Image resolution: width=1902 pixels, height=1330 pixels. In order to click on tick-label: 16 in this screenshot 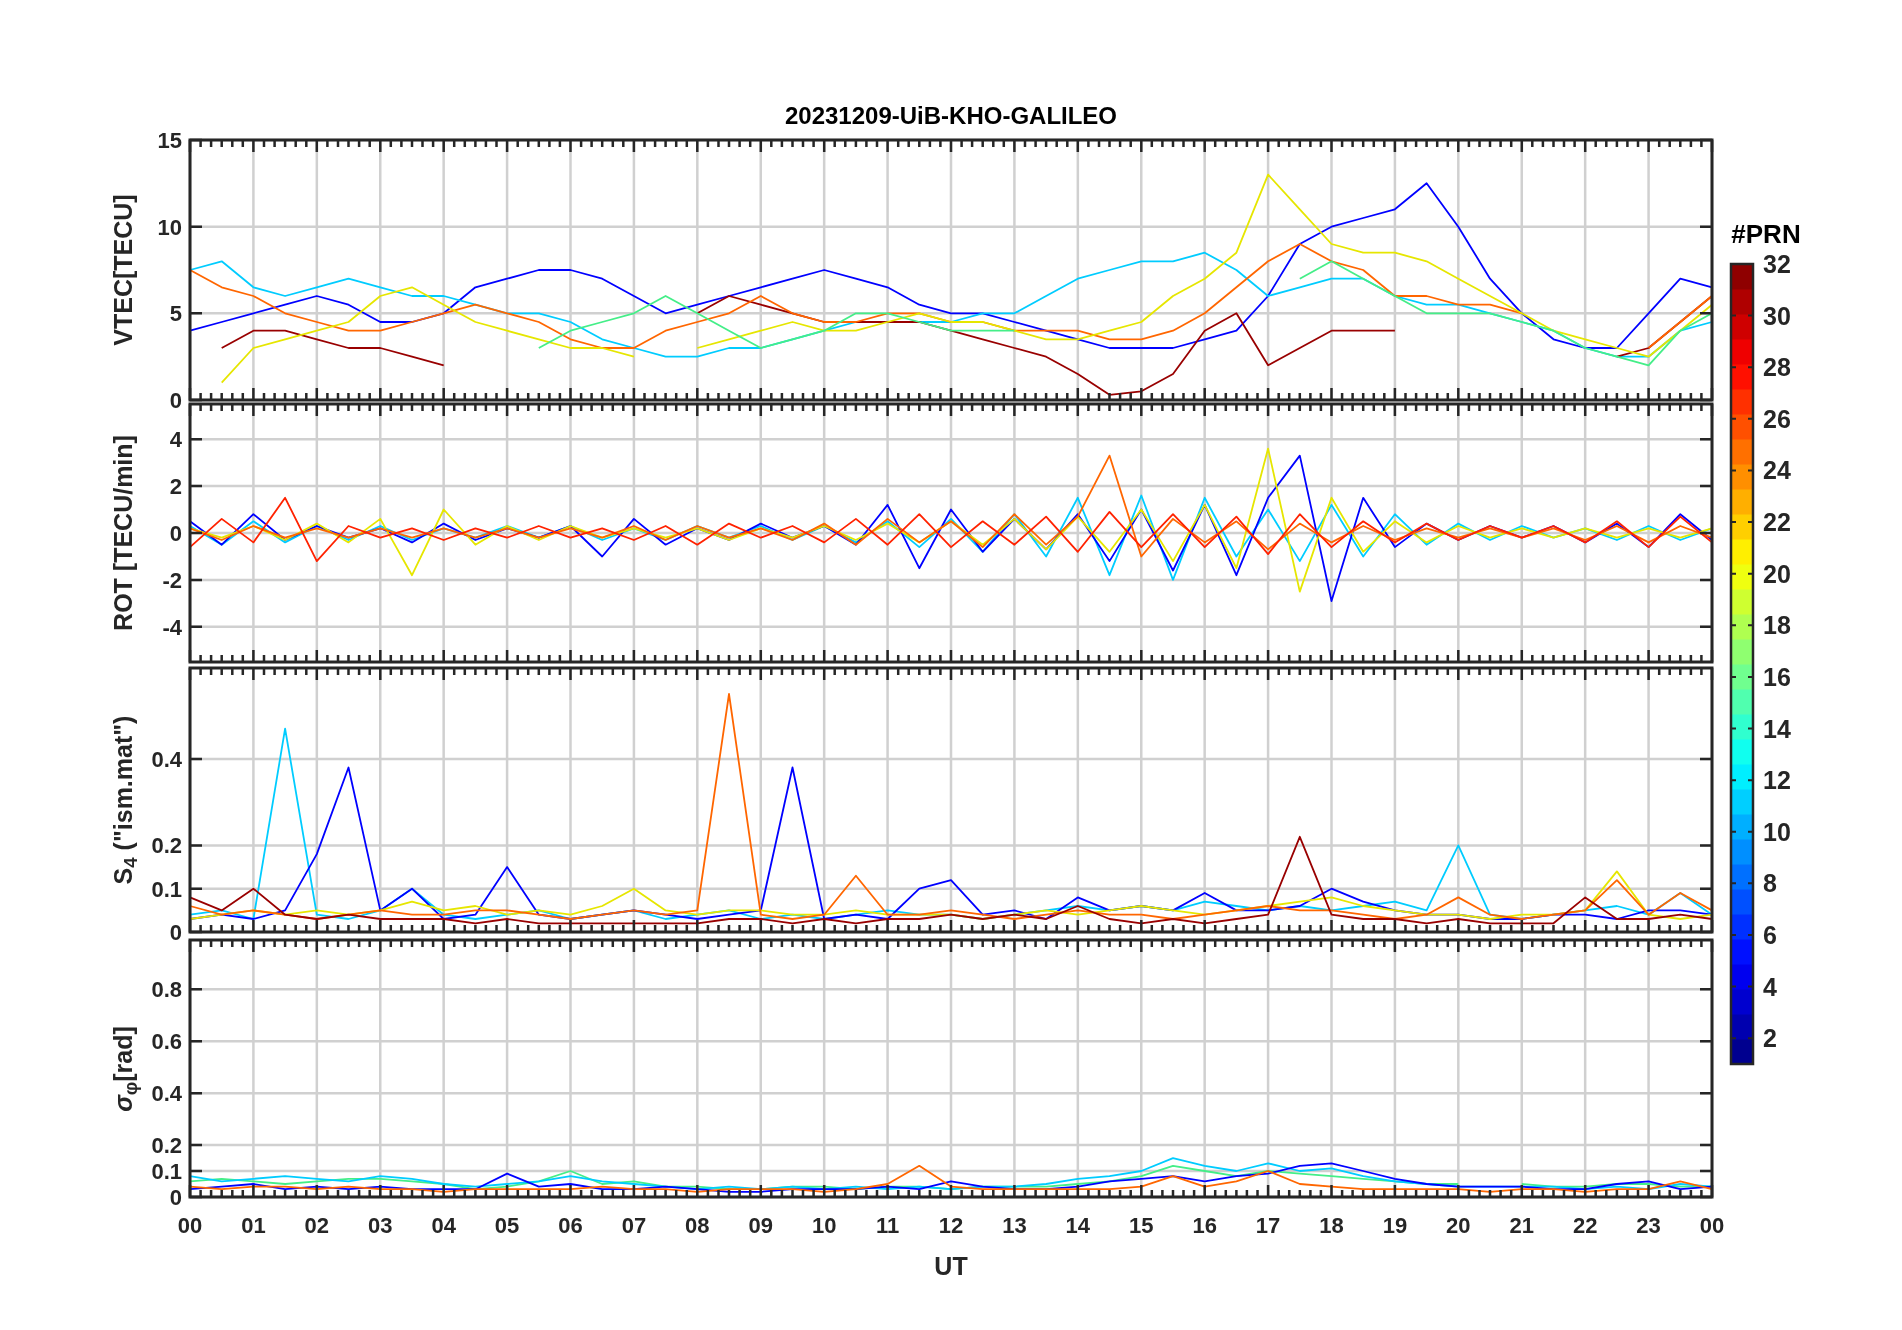, I will do `click(1204, 1225)`.